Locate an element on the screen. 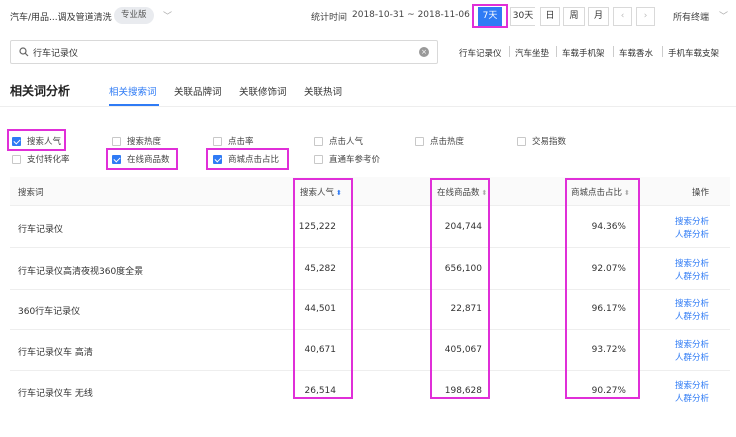 Image resolution: width=736 pixels, height=437 pixels. column-header-online: 在线商品数 ⬍ is located at coordinates (462, 192).